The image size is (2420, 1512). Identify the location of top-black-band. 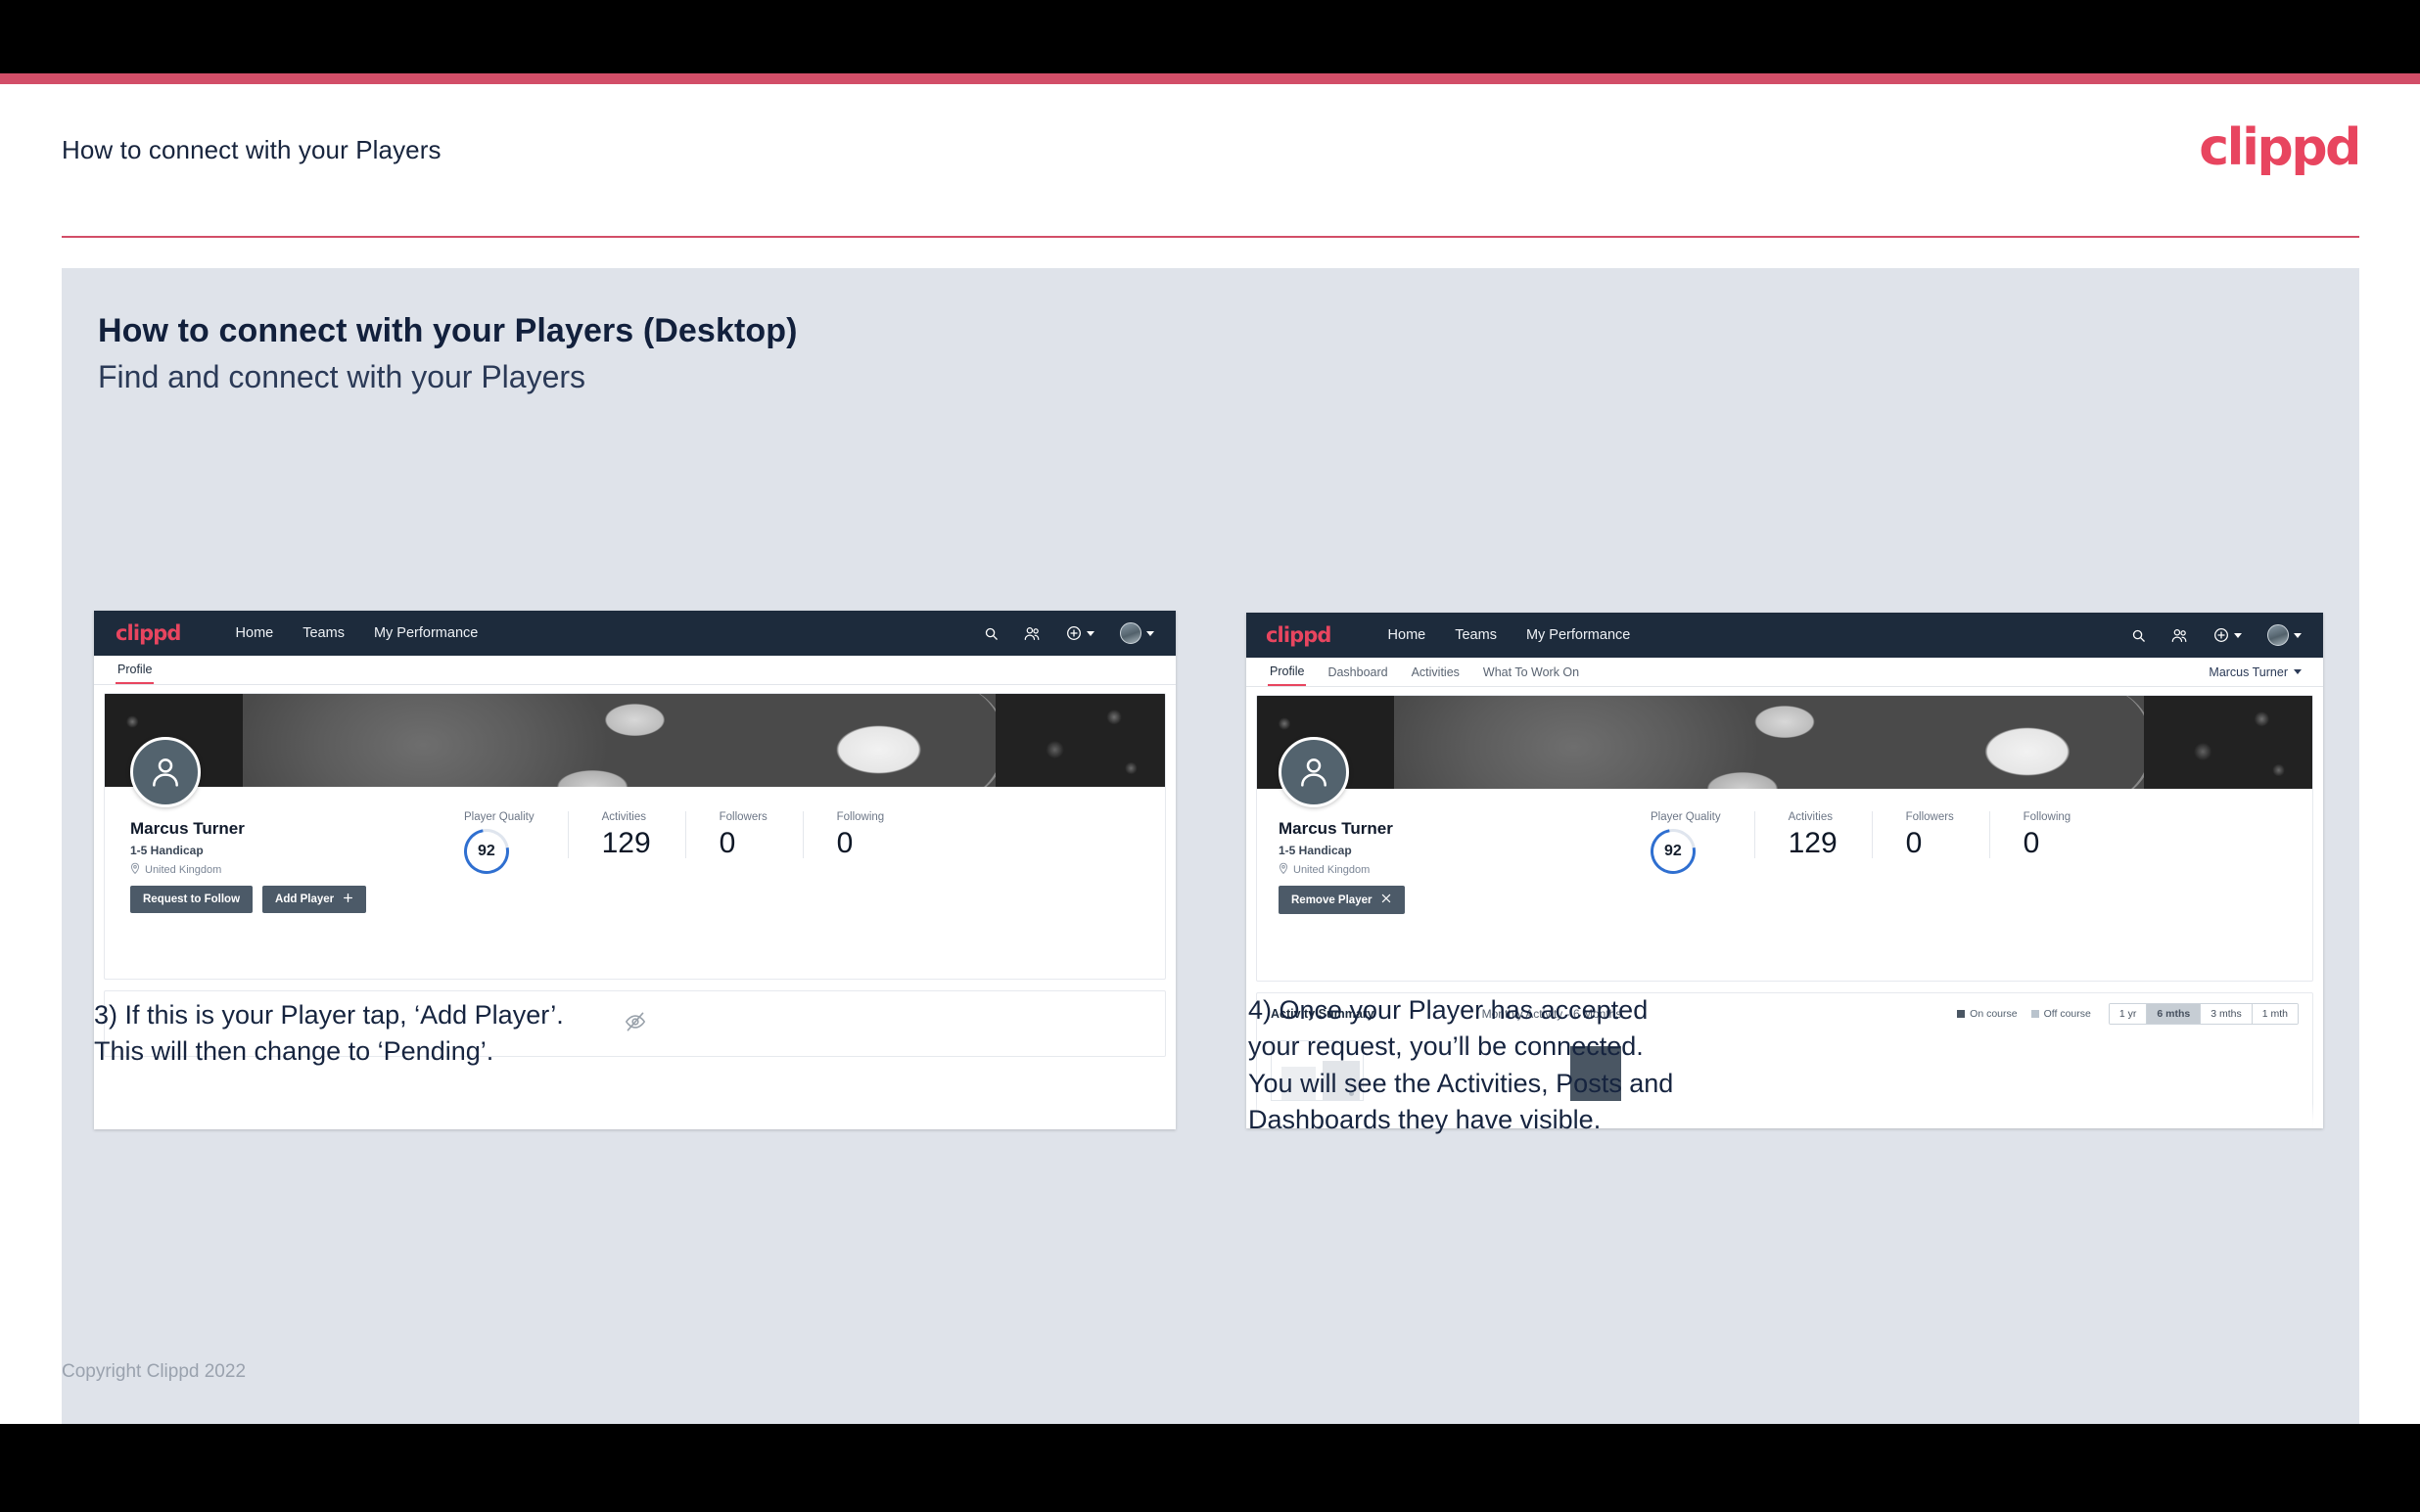
(1210, 36).